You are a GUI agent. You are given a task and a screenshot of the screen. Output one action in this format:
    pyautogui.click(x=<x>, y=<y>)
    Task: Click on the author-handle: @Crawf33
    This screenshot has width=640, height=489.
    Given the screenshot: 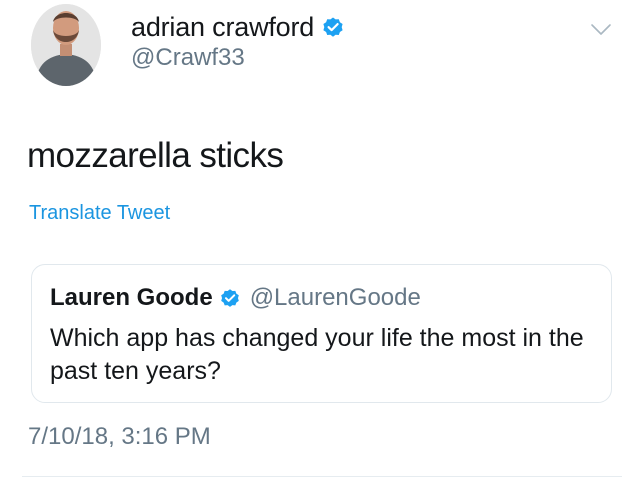 What is the action you would take?
    pyautogui.click(x=188, y=58)
    